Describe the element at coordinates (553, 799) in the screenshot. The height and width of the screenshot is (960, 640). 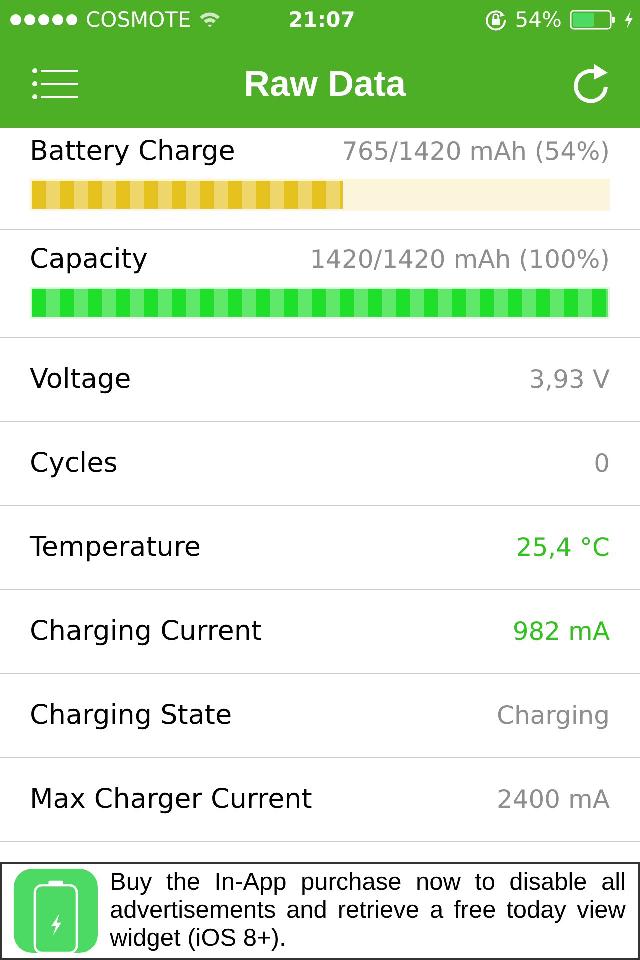
I see `row-value: 2400 mA` at that location.